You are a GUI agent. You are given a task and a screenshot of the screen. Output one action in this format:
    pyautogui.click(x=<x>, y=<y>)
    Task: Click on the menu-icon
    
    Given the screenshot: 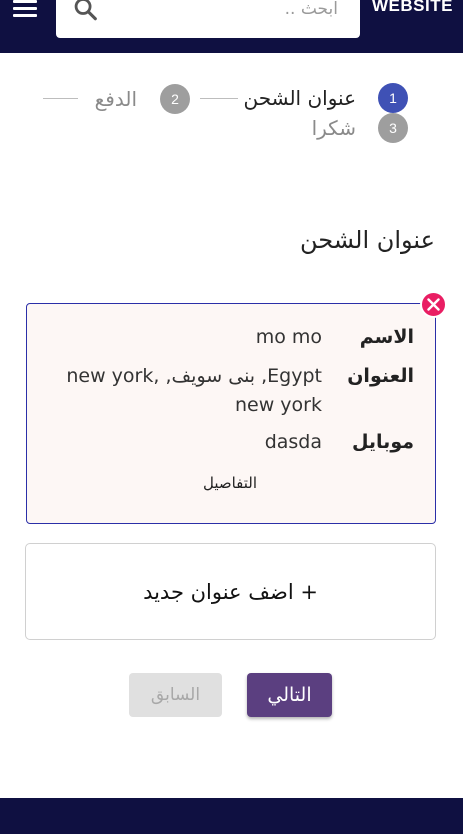 What is the action you would take?
    pyautogui.click(x=26, y=9)
    